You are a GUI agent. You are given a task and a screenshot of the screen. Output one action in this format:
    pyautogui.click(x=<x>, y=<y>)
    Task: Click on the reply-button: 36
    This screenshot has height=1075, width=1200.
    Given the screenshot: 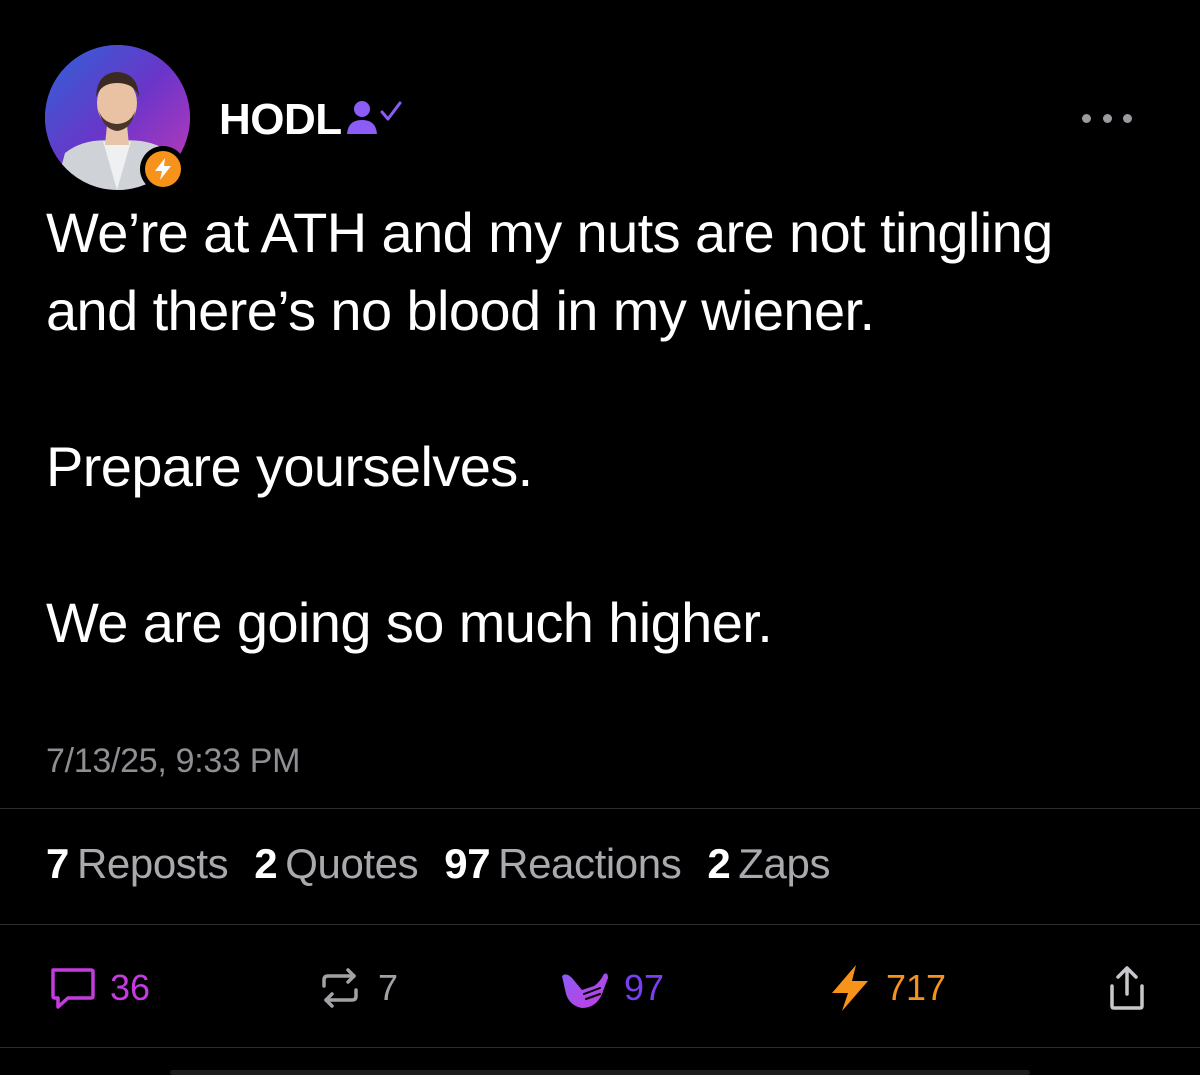 What is the action you would take?
    pyautogui.click(x=99, y=988)
    